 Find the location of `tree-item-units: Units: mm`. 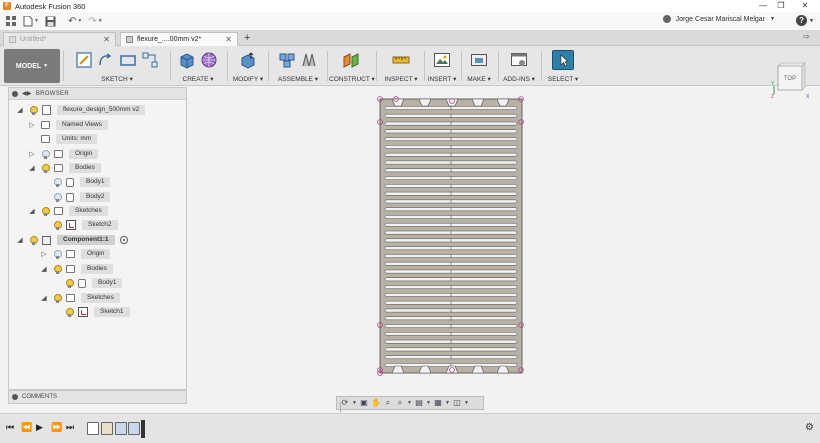

tree-item-units: Units: mm is located at coordinates (63, 139).